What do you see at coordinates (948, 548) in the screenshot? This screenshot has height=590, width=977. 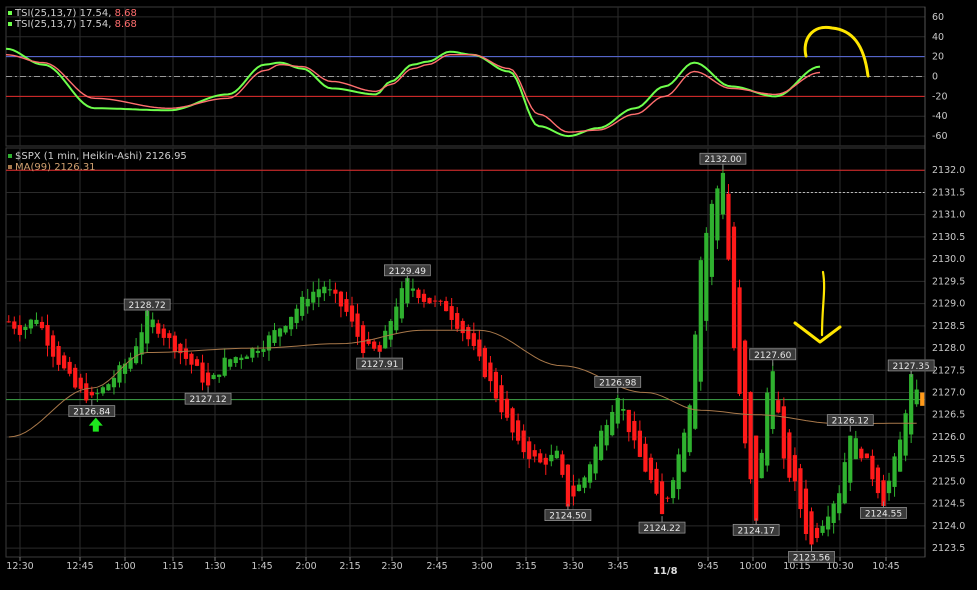 I see `price-y-tick-label: 2123.5` at bounding box center [948, 548].